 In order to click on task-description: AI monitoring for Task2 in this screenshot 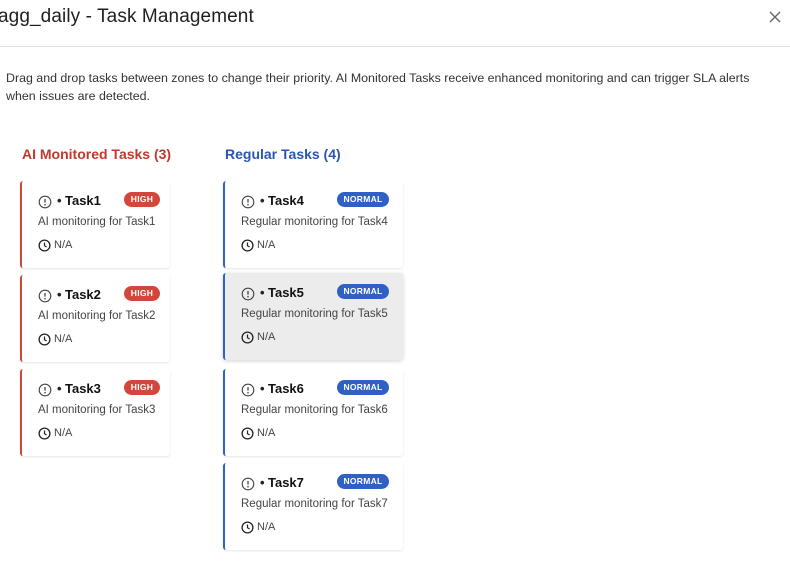, I will do `click(97, 316)`.